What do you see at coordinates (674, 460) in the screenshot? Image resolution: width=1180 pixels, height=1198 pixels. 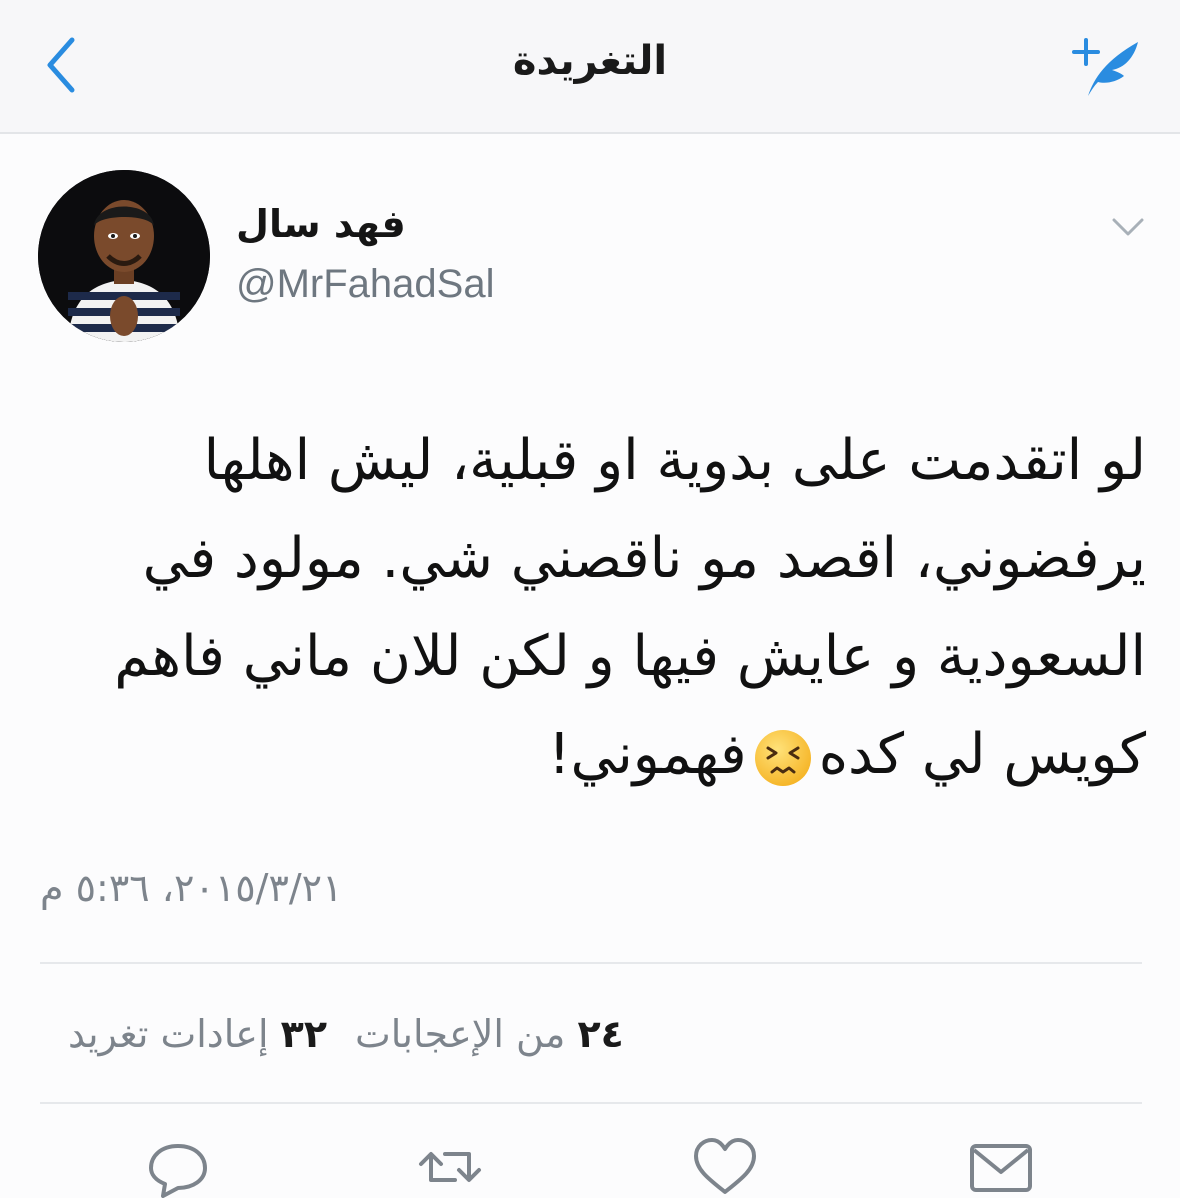 I see `tweet-line: لو اتقدمت على بدوية او قبلية، ليش اهلها` at bounding box center [674, 460].